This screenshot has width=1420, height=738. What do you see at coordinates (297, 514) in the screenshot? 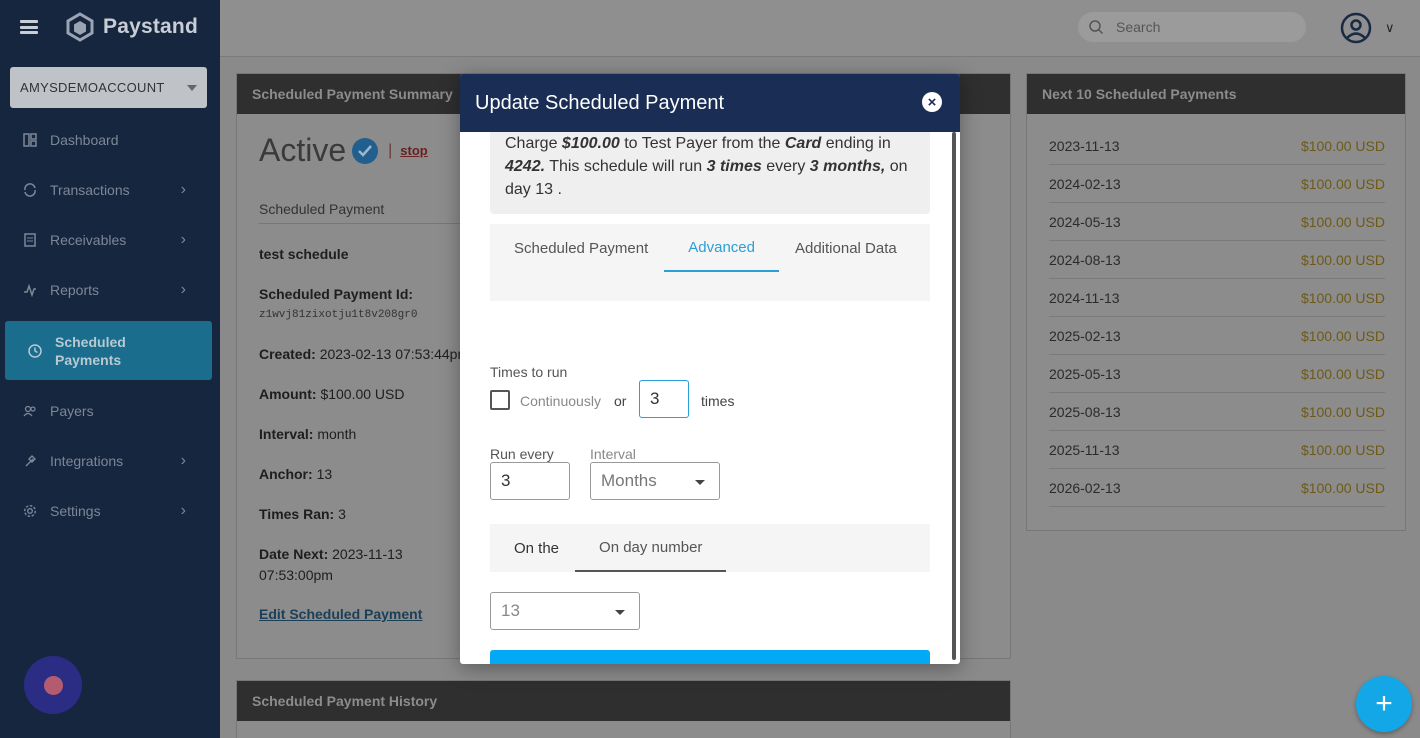
I see `times-ran-label: Times Ran:` at bounding box center [297, 514].